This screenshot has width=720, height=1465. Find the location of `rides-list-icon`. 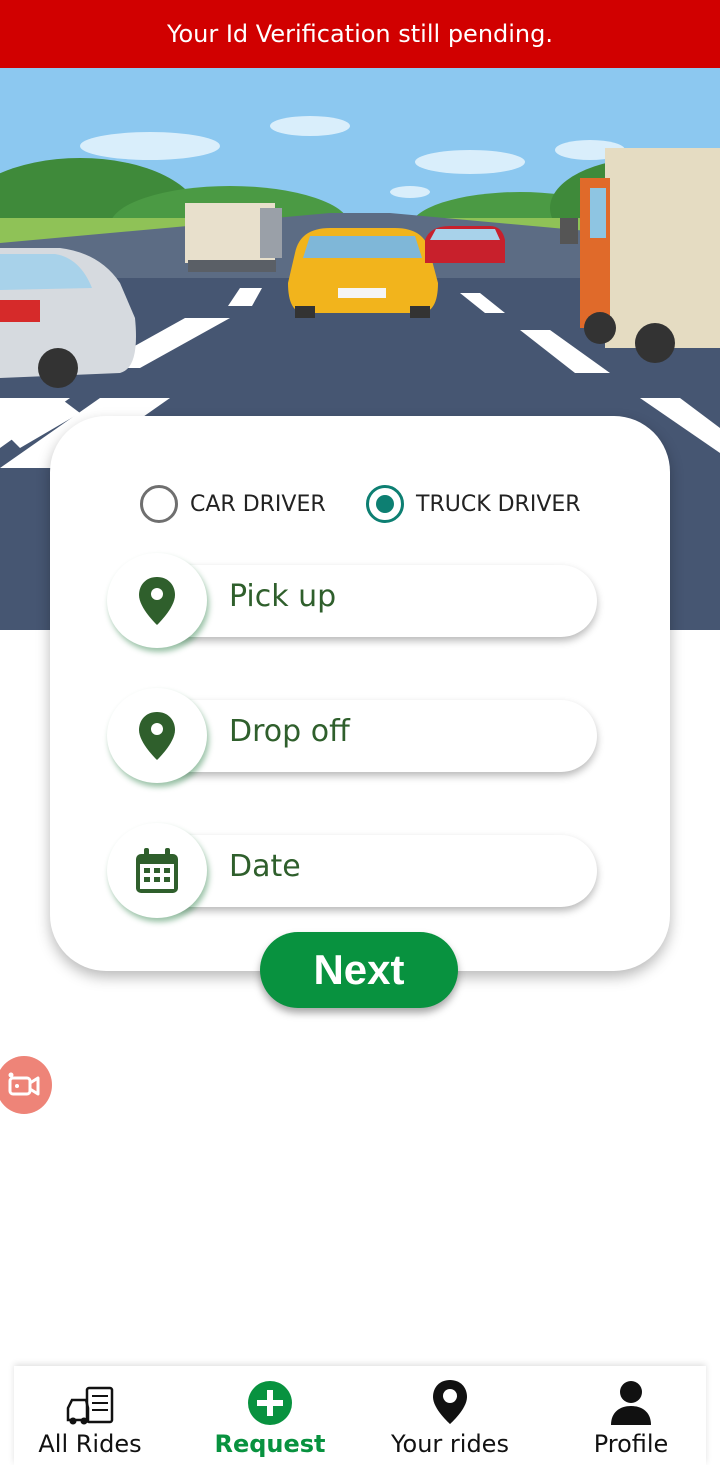

rides-list-icon is located at coordinates (90, 1405).